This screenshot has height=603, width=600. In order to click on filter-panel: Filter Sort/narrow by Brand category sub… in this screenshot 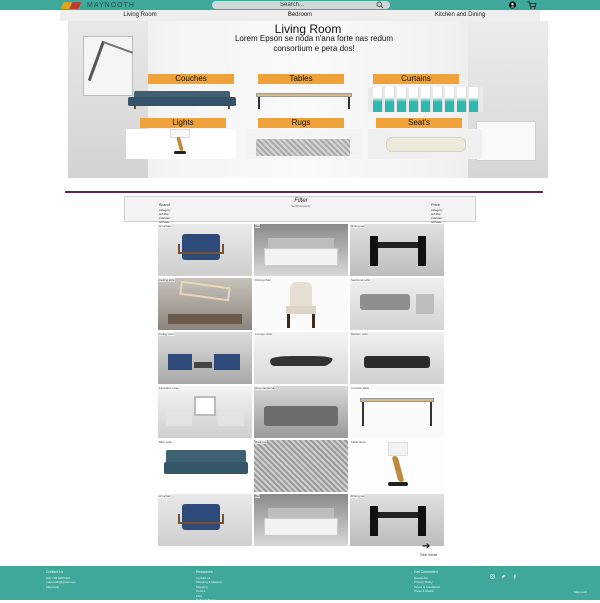, I will do `click(300, 210)`.